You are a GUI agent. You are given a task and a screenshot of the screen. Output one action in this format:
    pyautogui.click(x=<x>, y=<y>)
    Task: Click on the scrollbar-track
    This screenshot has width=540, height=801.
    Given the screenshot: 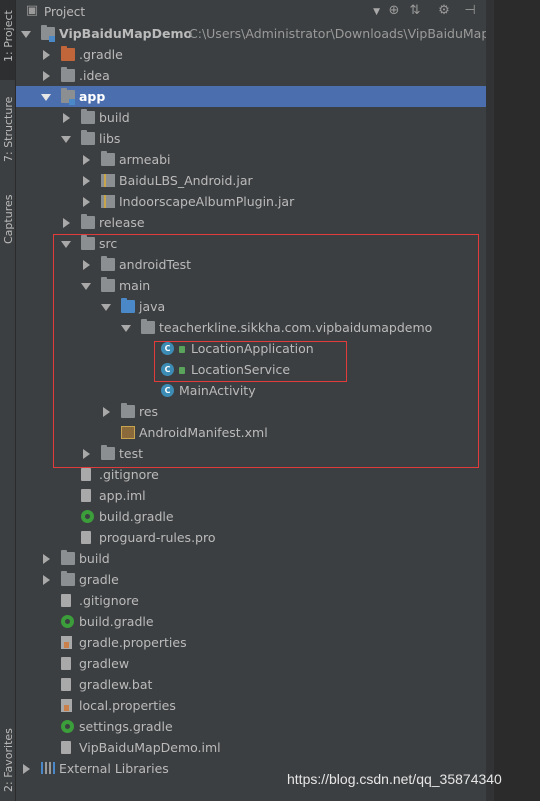 What is the action you would take?
    pyautogui.click(x=513, y=400)
    